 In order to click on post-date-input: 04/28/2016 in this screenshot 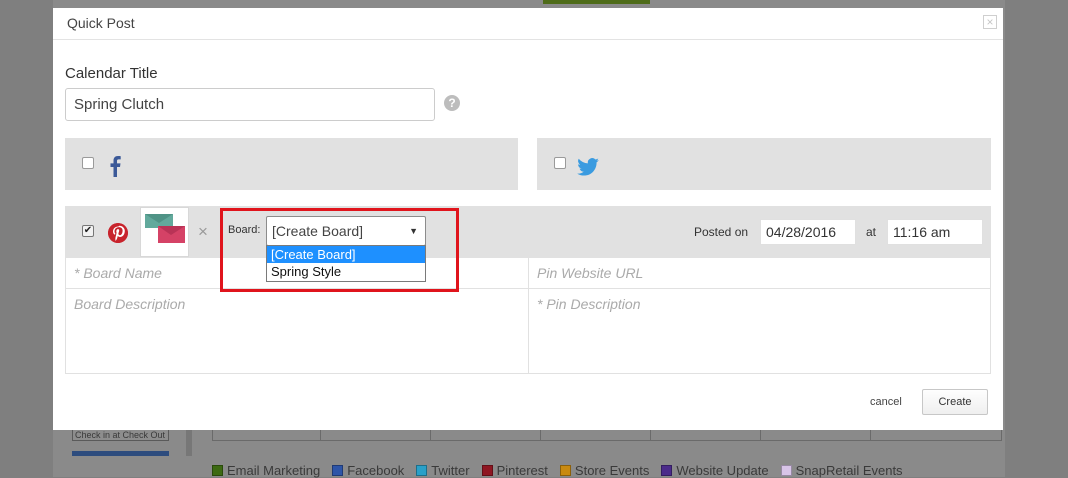, I will do `click(808, 232)`.